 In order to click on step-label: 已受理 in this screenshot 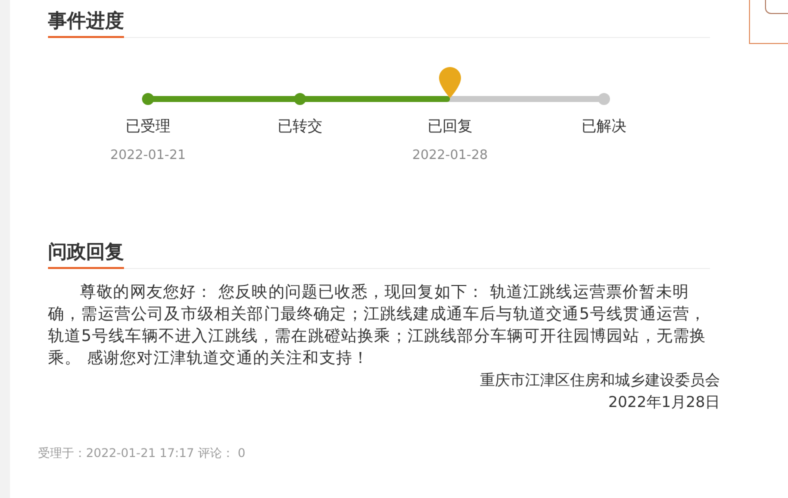, I will do `click(148, 126)`.